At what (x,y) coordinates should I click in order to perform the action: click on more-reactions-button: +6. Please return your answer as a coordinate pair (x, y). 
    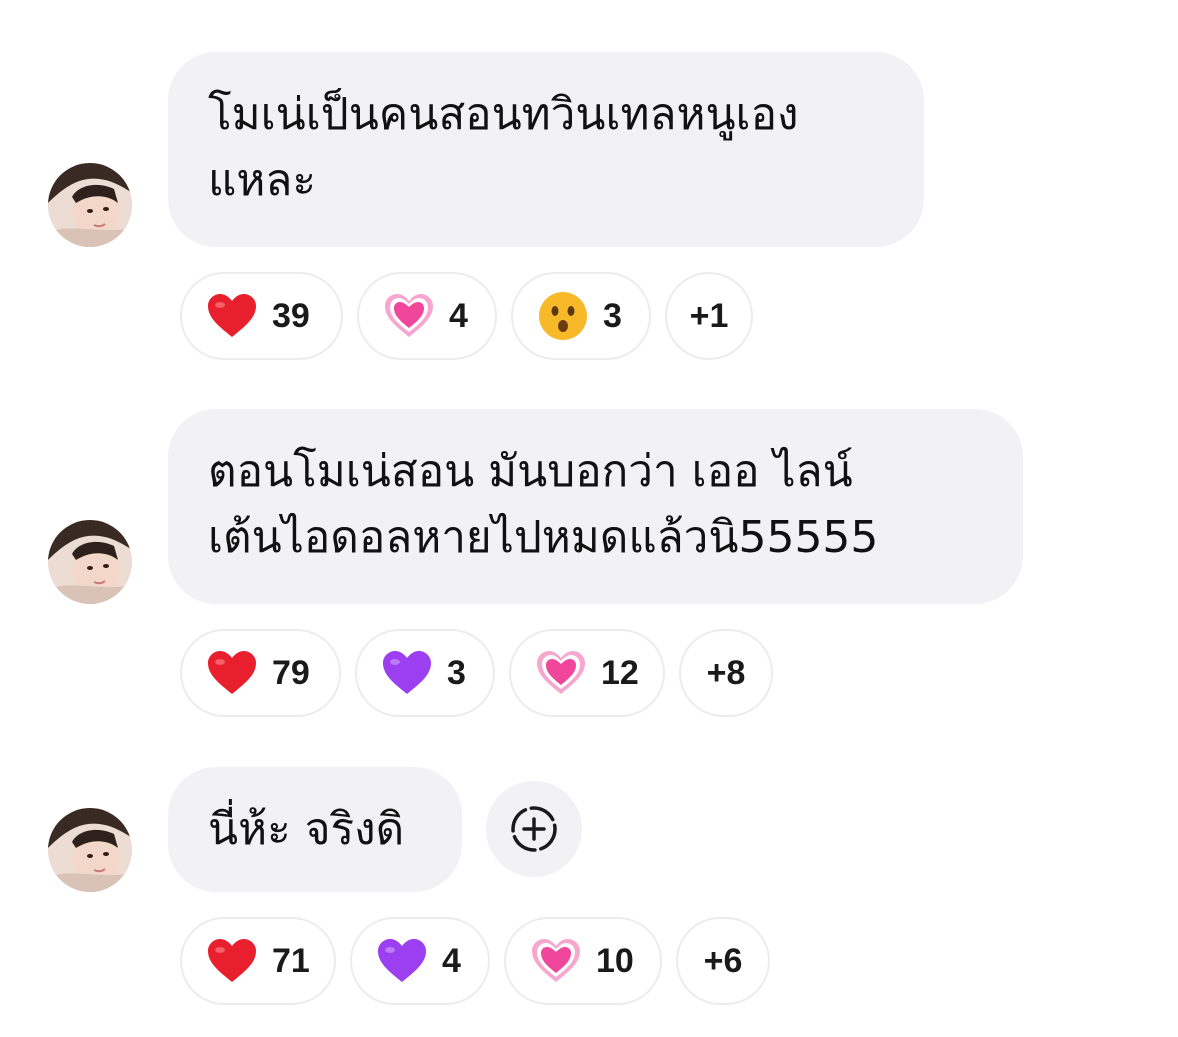
    Looking at the image, I should click on (723, 961).